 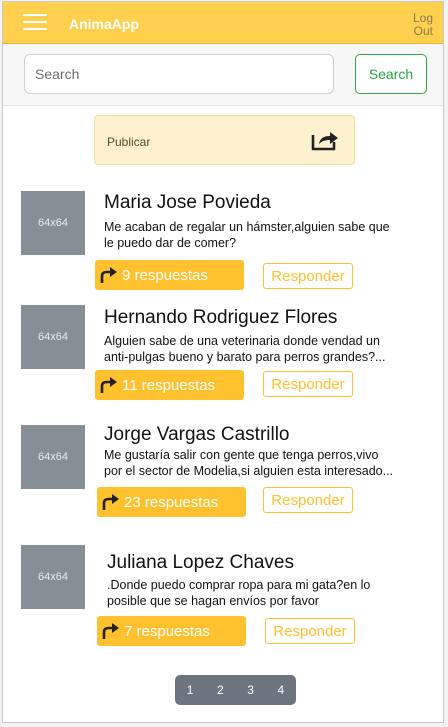 I want to click on top-navbar: AnimaApp Log Out, so click(x=223, y=23).